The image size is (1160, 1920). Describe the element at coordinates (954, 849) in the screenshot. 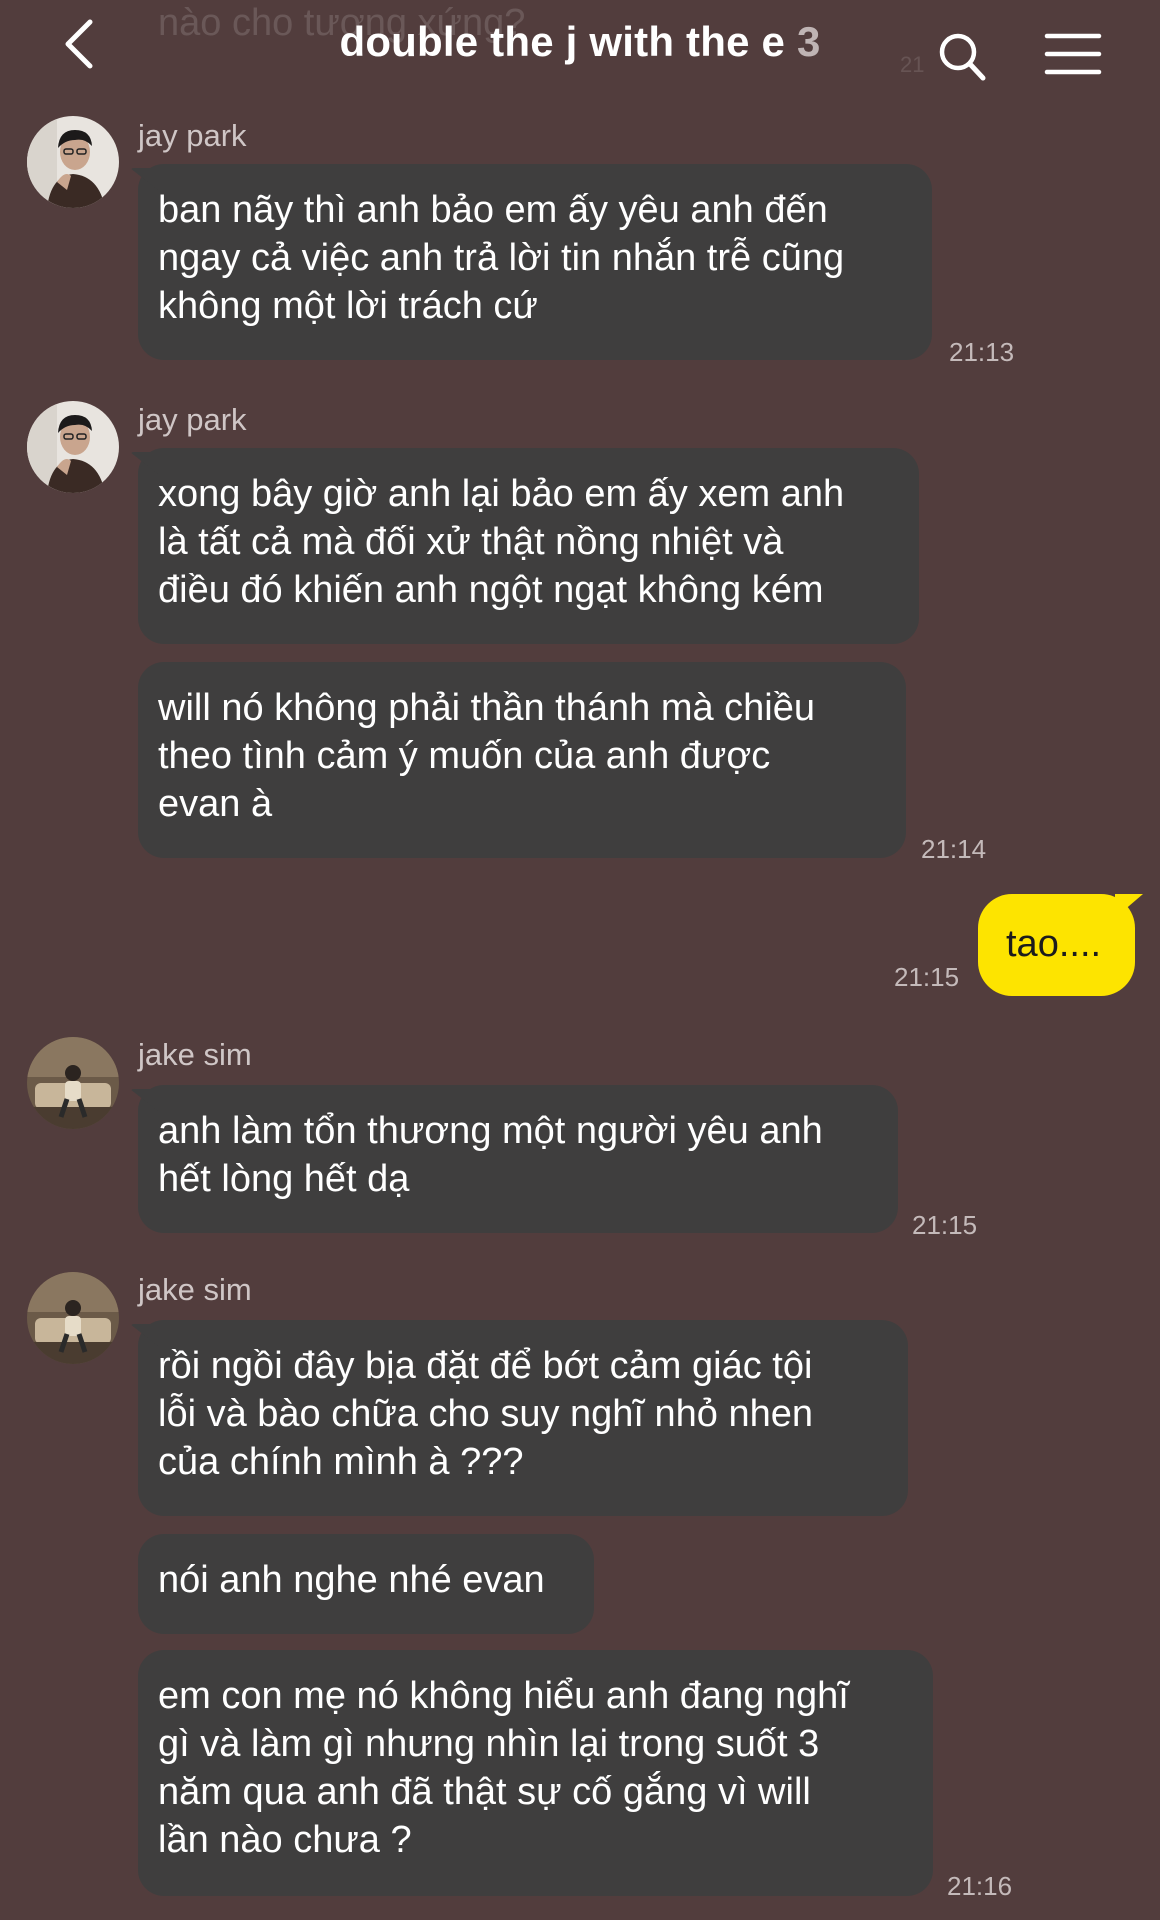

I see `message-time: 21:14` at that location.